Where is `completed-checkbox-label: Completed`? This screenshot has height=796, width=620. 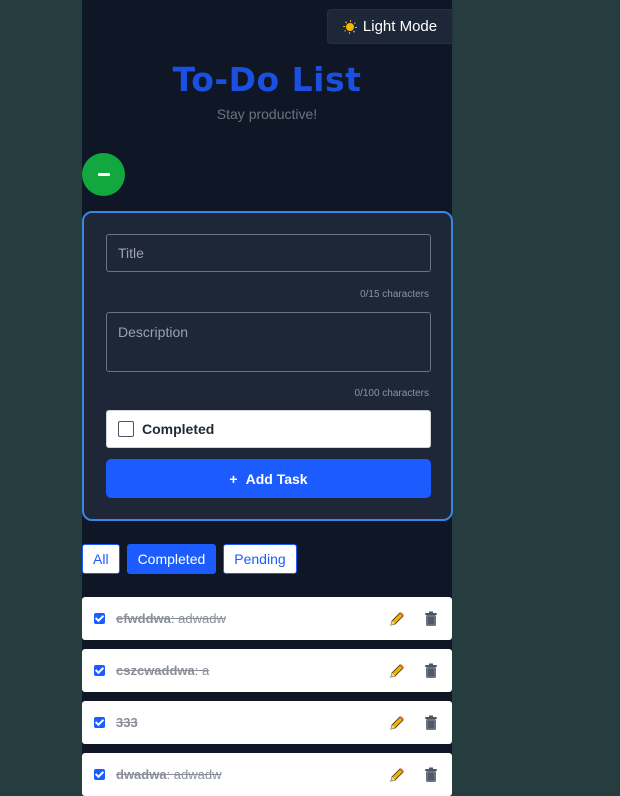 completed-checkbox-label: Completed is located at coordinates (178, 429).